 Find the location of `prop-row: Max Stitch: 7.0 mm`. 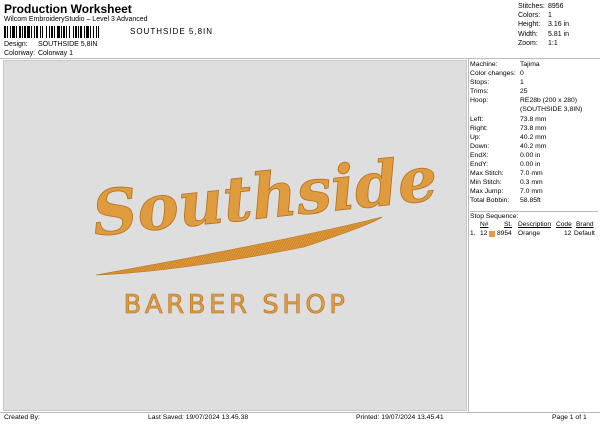

prop-row: Max Stitch: 7.0 mm is located at coordinates (506, 174).